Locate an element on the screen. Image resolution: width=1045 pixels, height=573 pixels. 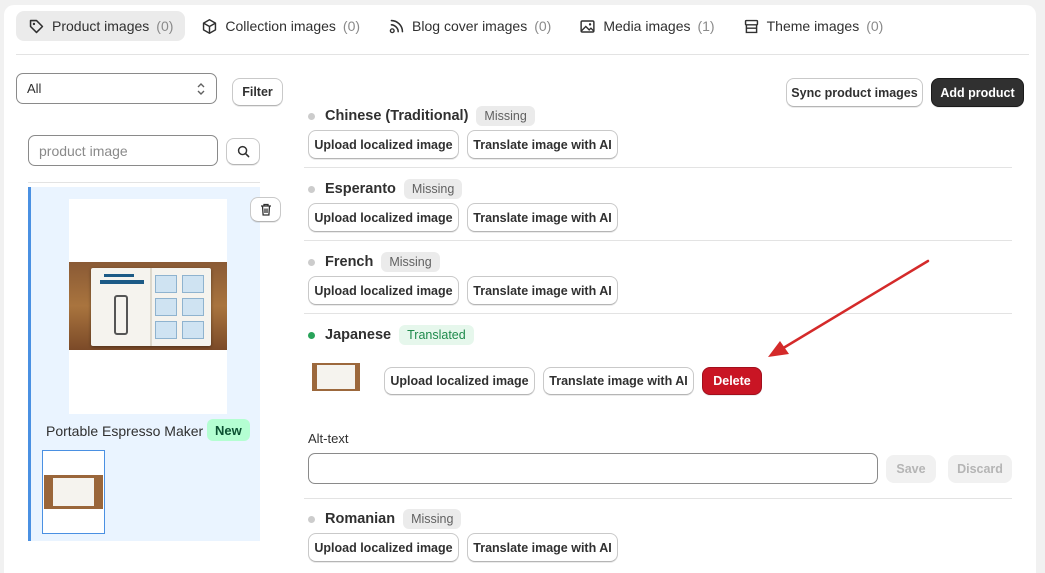
delete-product-button is located at coordinates (265, 209).